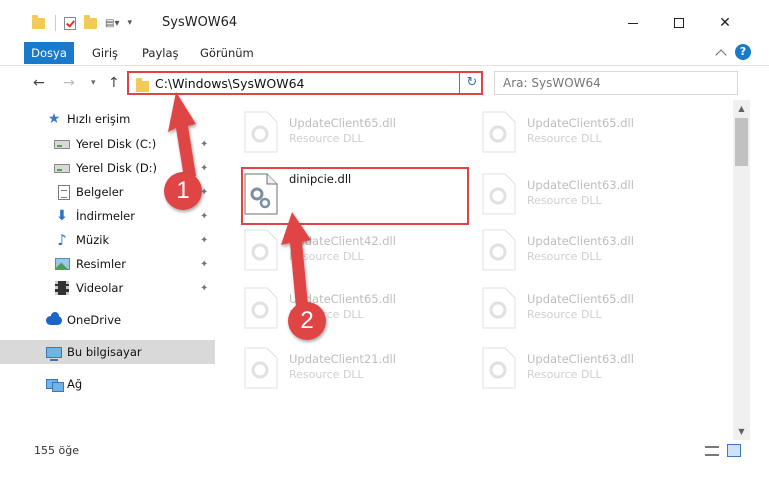 The image size is (769, 495). Describe the element at coordinates (54, 319) in the screenshot. I see `cloud-icon` at that location.